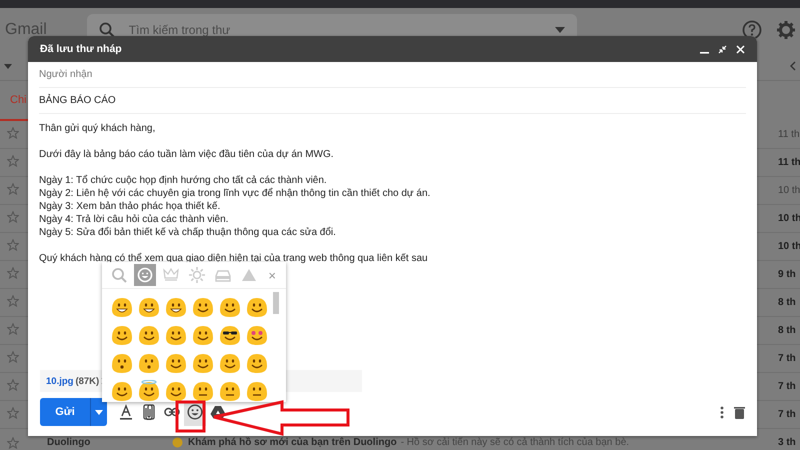 This screenshot has height=450, width=800. I want to click on format-icon, so click(126, 412).